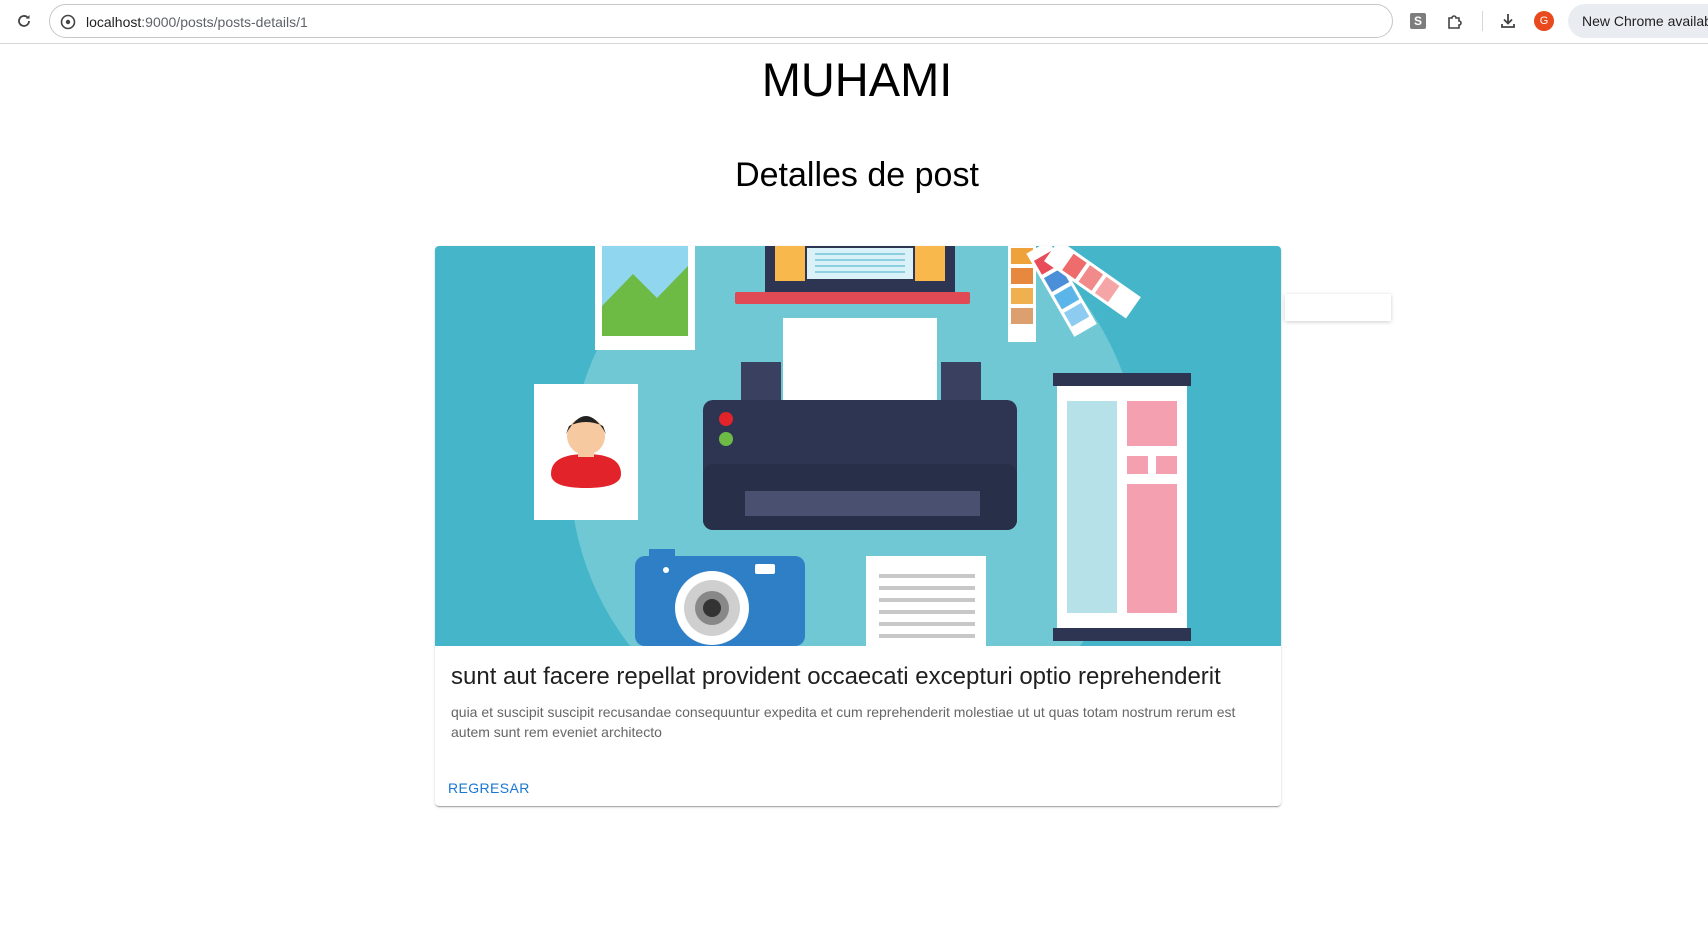  I want to click on extensions-puzzle-icon, so click(1455, 21).